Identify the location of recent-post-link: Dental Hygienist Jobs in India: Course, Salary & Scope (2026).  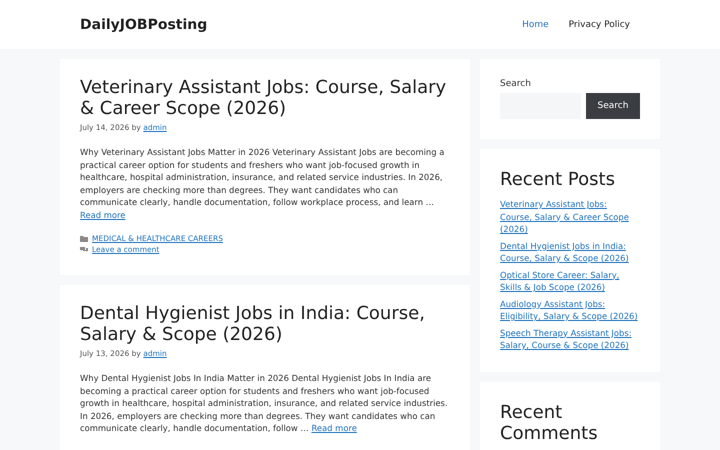
(570, 252).